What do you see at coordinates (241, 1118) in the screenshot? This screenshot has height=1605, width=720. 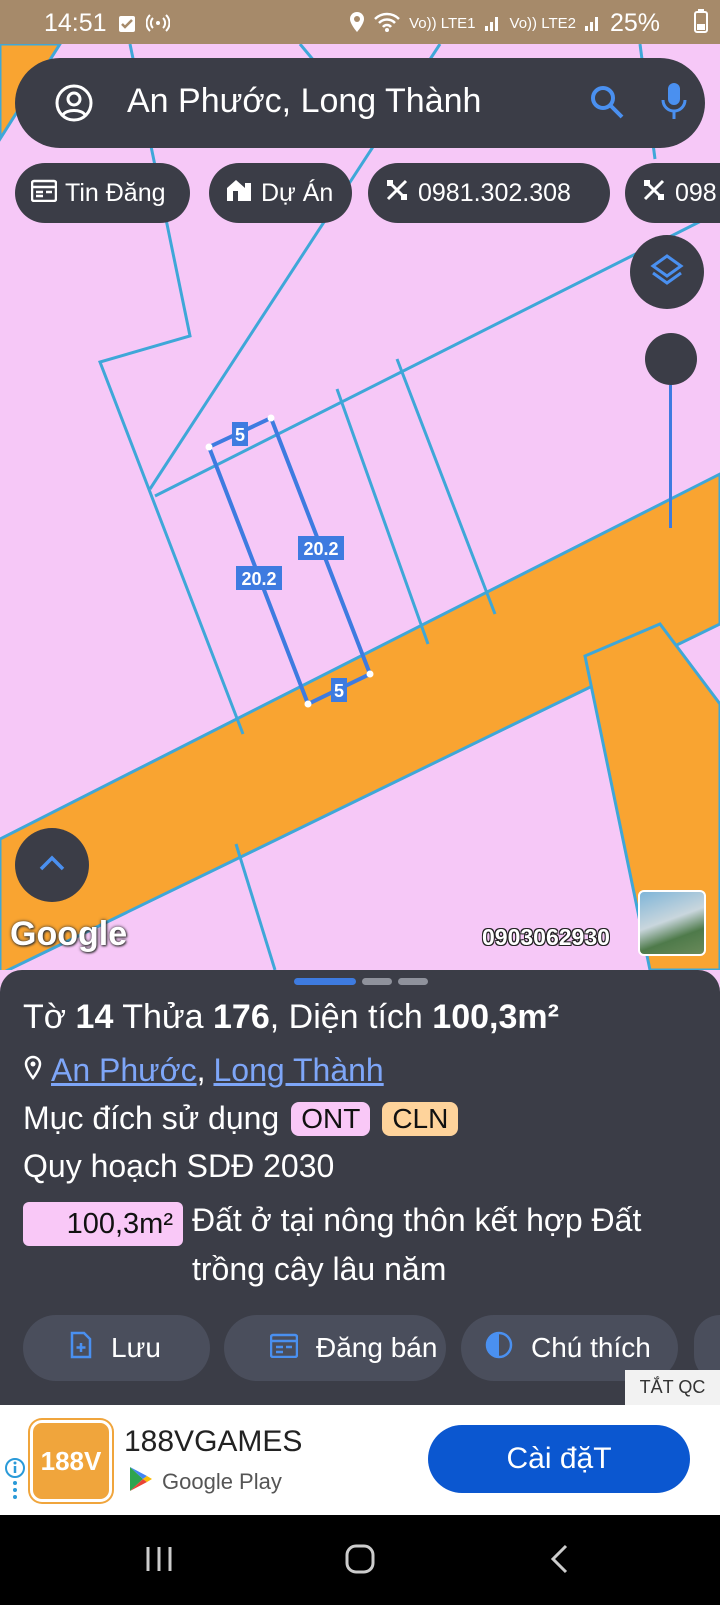 I see `land-use-row: Mục đích sử dụng ONT CLN` at bounding box center [241, 1118].